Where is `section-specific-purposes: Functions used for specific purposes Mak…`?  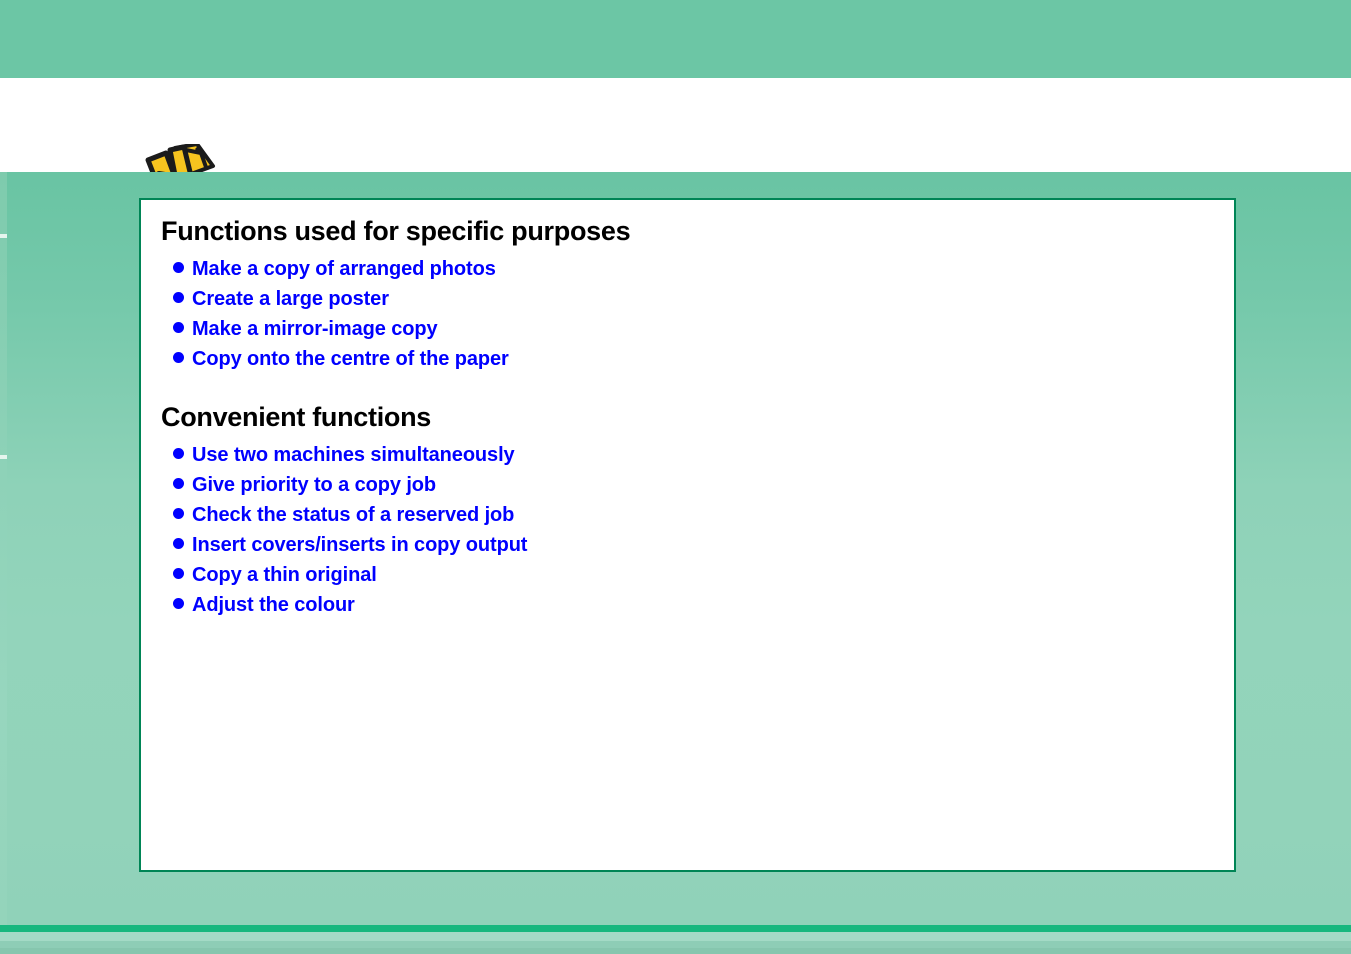
section-specific-purposes: Functions used for specific purposes Mak… is located at coordinates (687, 294).